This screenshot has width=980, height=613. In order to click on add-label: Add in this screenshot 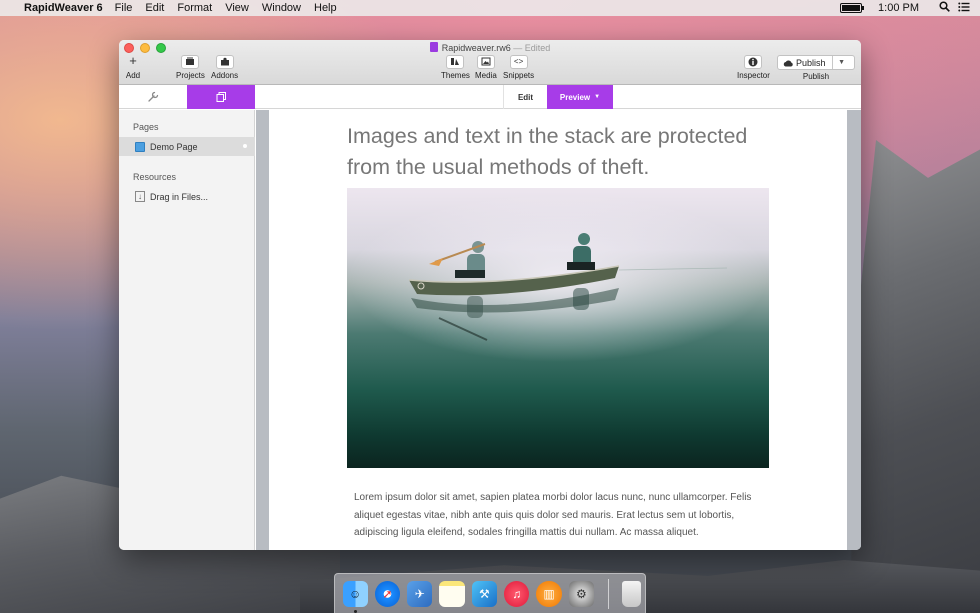, I will do `click(133, 75)`.